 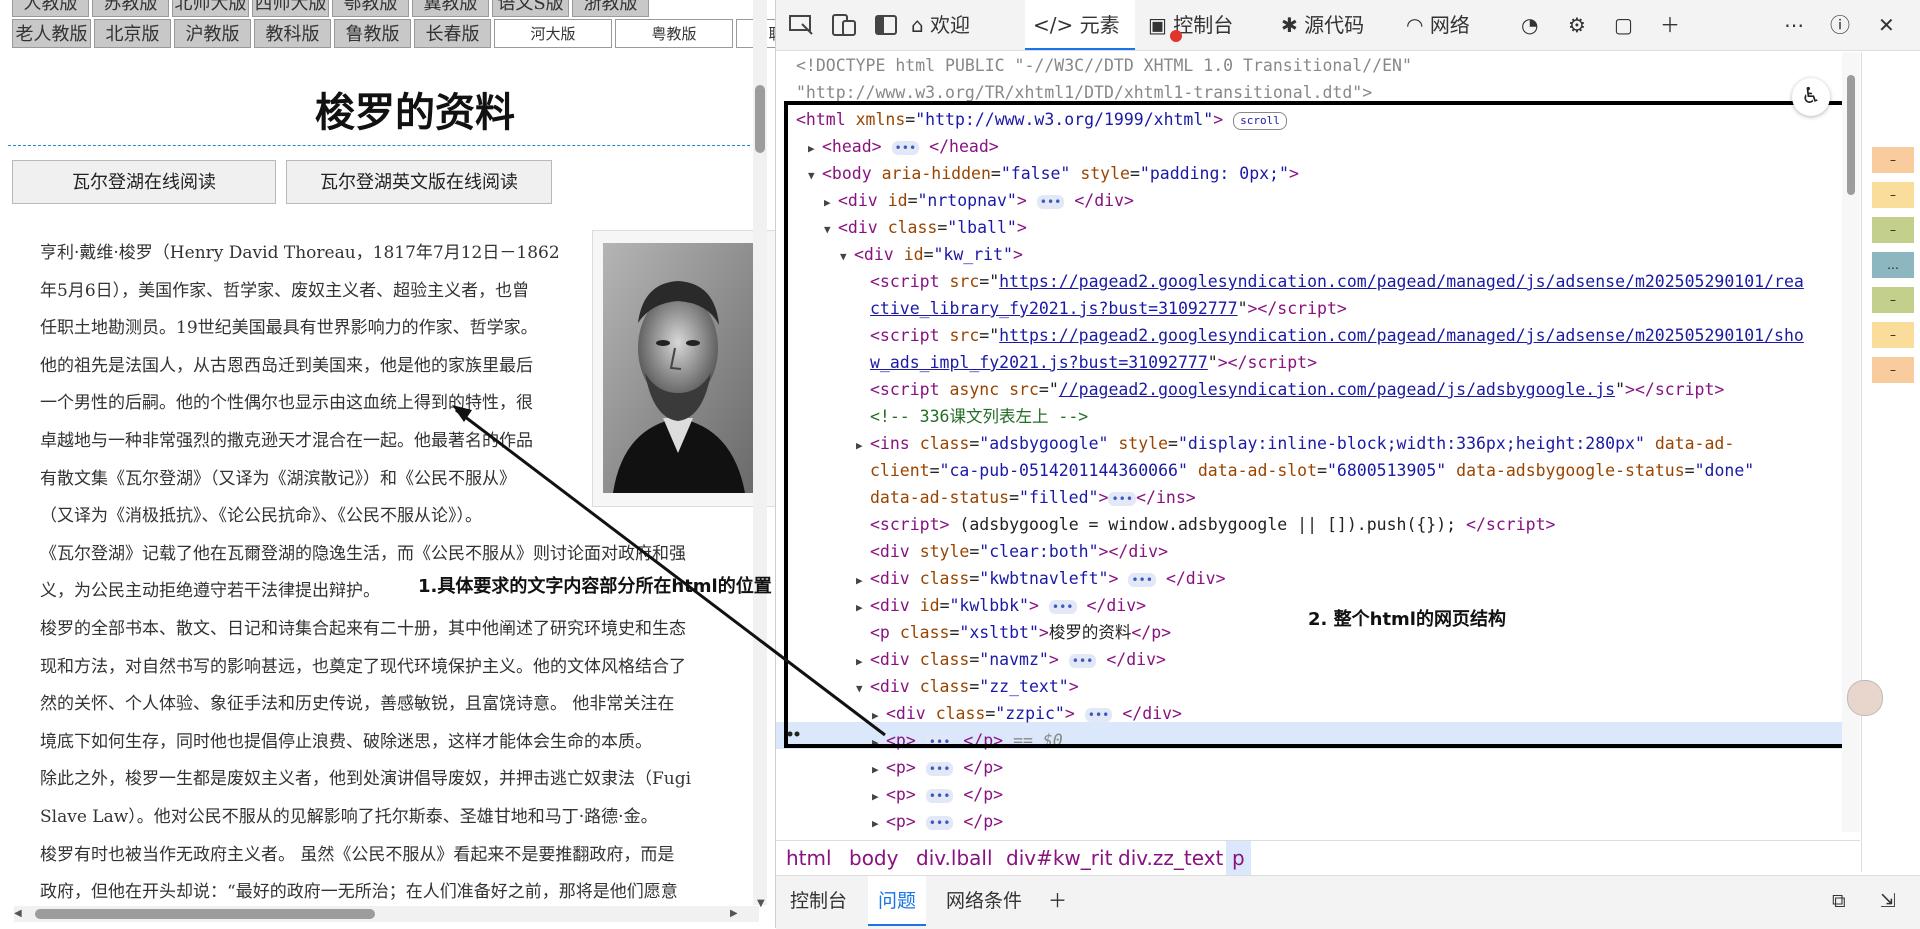 What do you see at coordinates (1321, 146) in the screenshot?
I see `dom-node-head: ▶ <head> ••• </head>` at bounding box center [1321, 146].